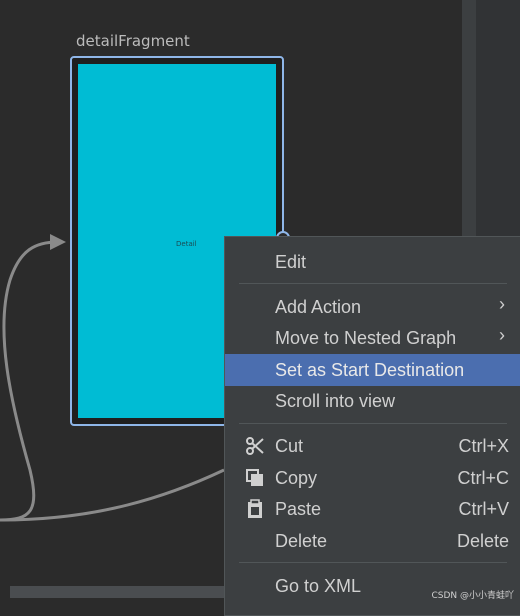  I want to click on menu-item-set-as-start-destination: Set as Start Destination, so click(372, 370).